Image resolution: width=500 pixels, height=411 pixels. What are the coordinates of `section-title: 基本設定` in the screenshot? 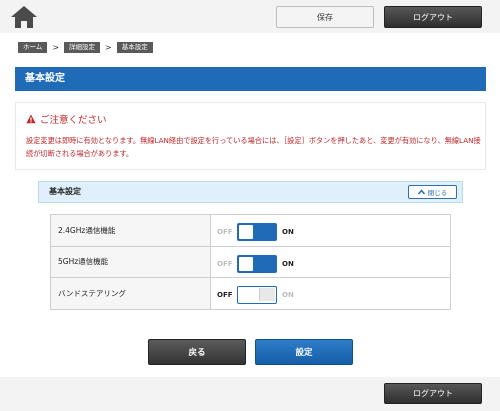 It's located at (65, 191).